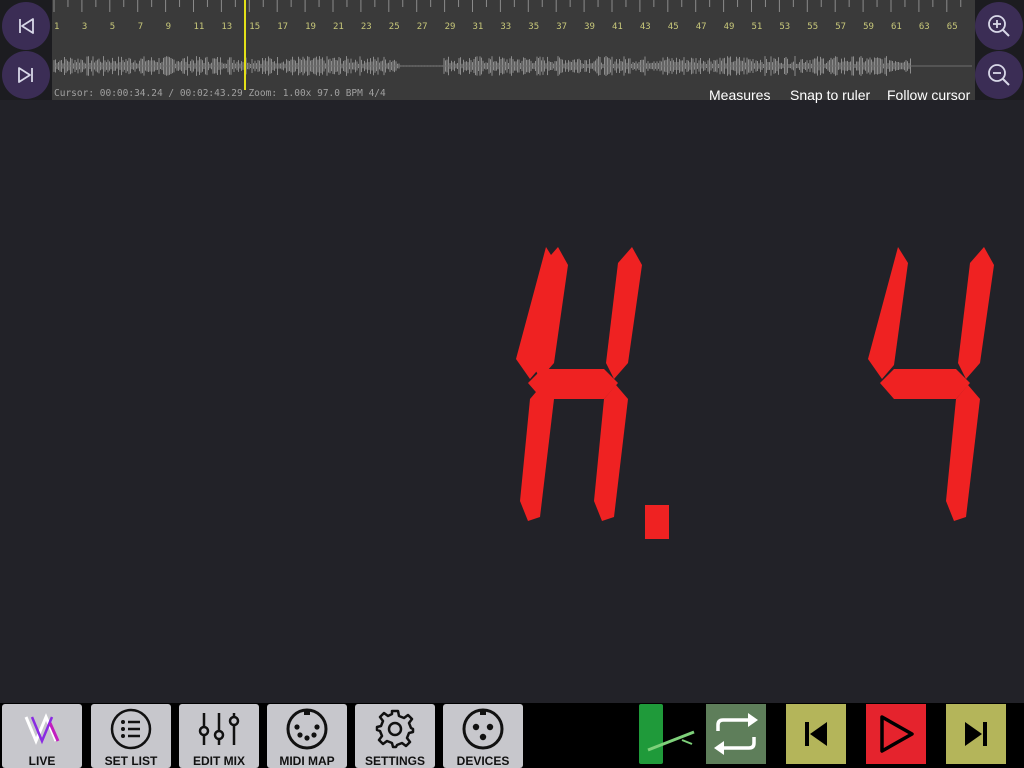 This screenshot has width=1024, height=768. Describe the element at coordinates (617, 27) in the screenshot. I see `bar-number: 41` at that location.